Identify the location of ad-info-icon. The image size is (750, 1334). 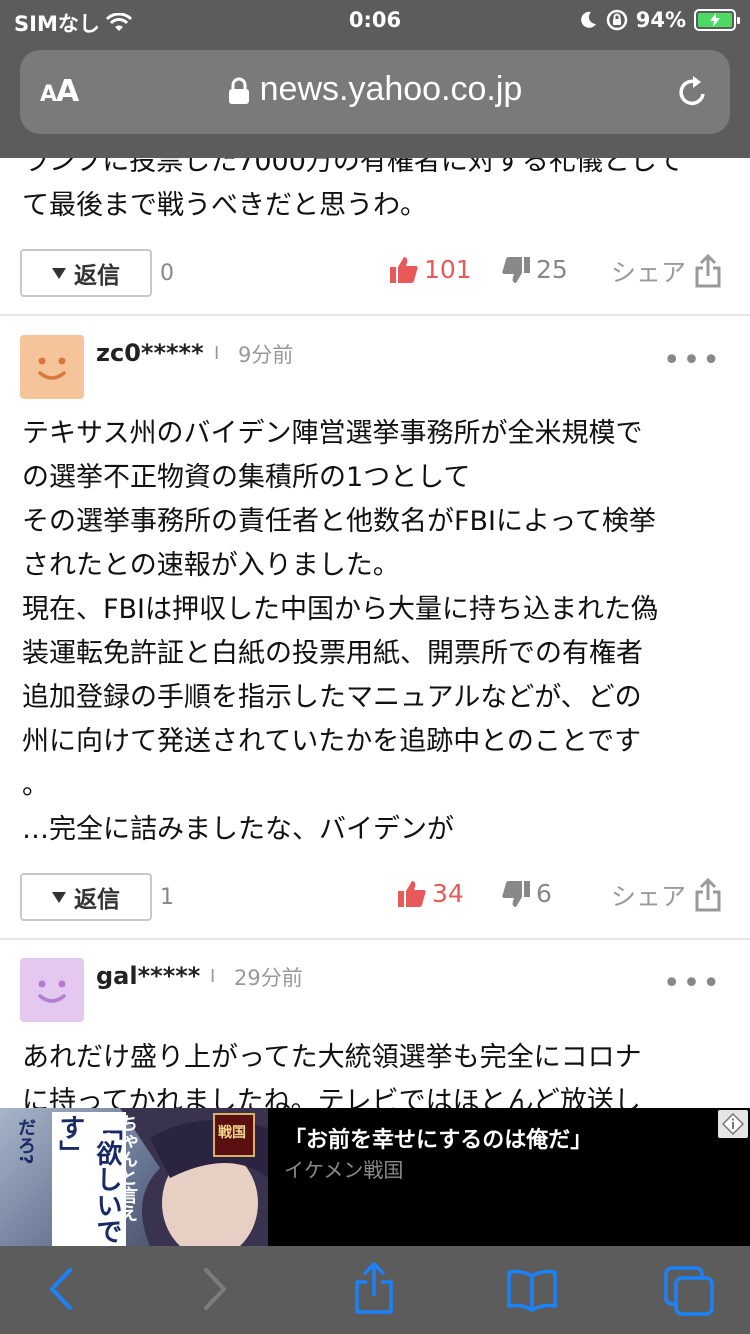
(733, 1124).